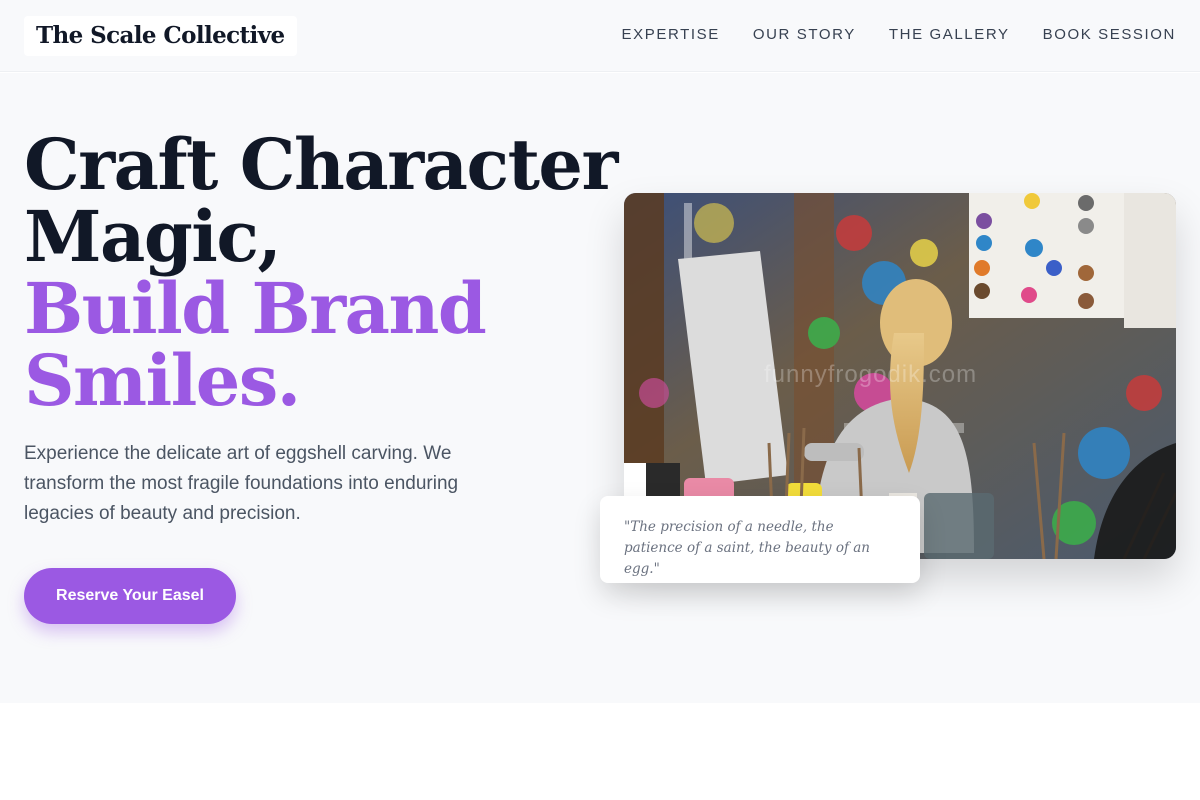 The width and height of the screenshot is (1200, 800). I want to click on nav-link-the-gallery: THE GALLERY, so click(949, 35).